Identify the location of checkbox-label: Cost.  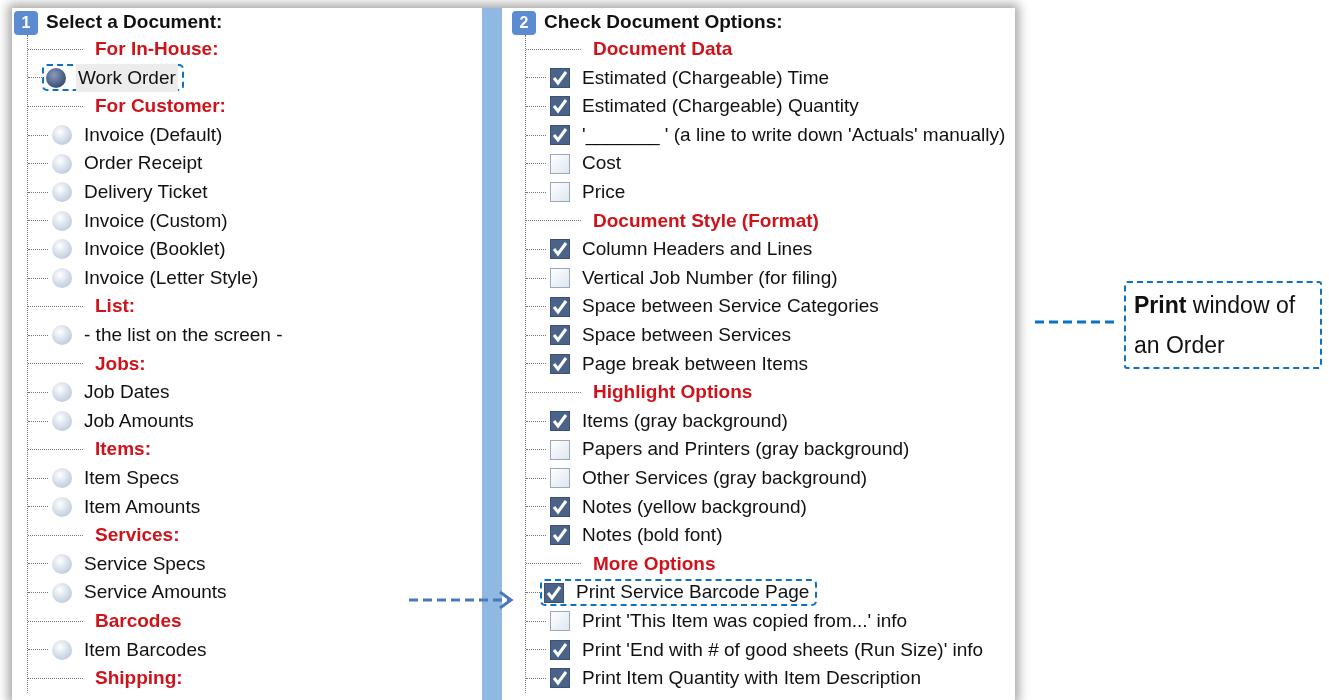
(602, 163).